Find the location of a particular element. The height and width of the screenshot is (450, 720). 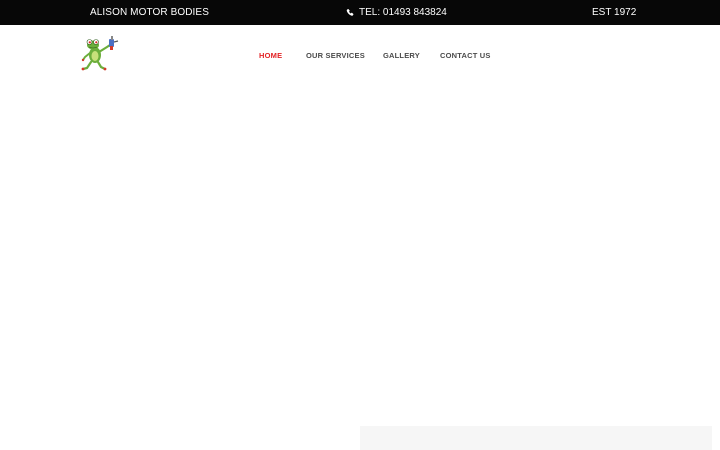

content-panel is located at coordinates (536, 438).